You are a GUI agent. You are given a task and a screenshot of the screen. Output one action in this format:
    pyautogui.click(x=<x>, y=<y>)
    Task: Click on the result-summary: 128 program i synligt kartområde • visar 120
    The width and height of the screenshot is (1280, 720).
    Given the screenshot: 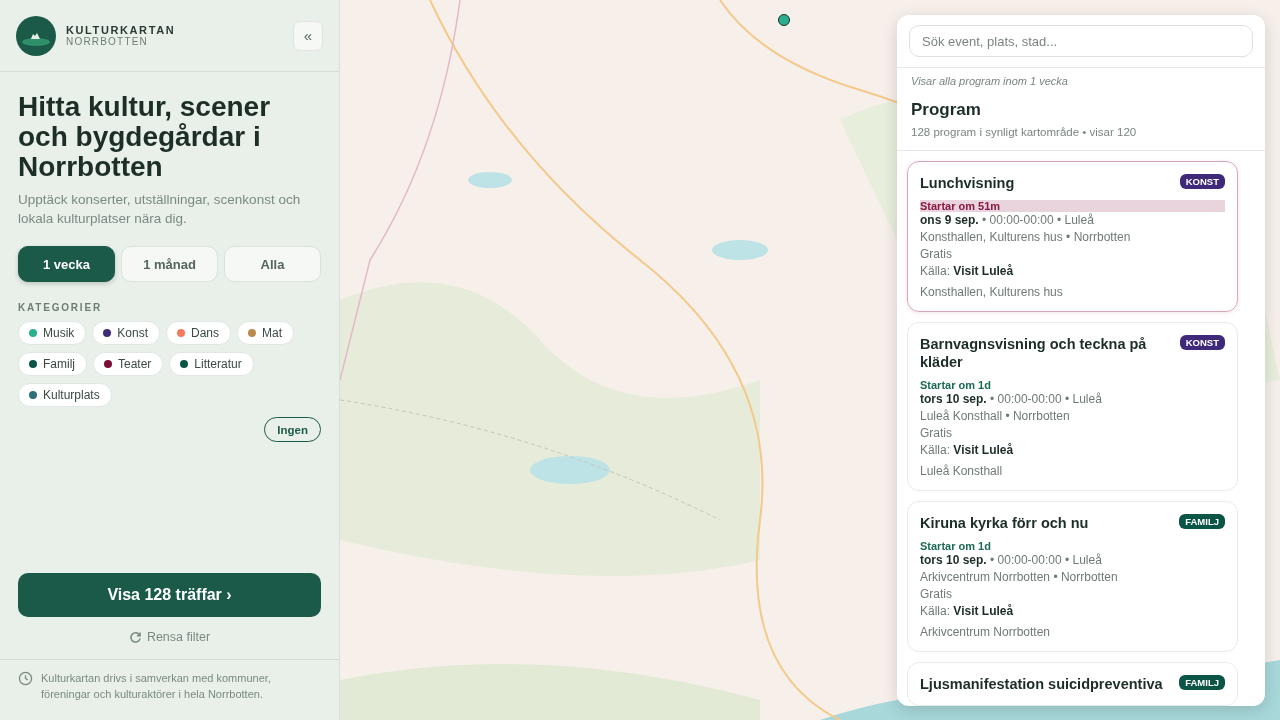 What is the action you would take?
    pyautogui.click(x=1024, y=132)
    